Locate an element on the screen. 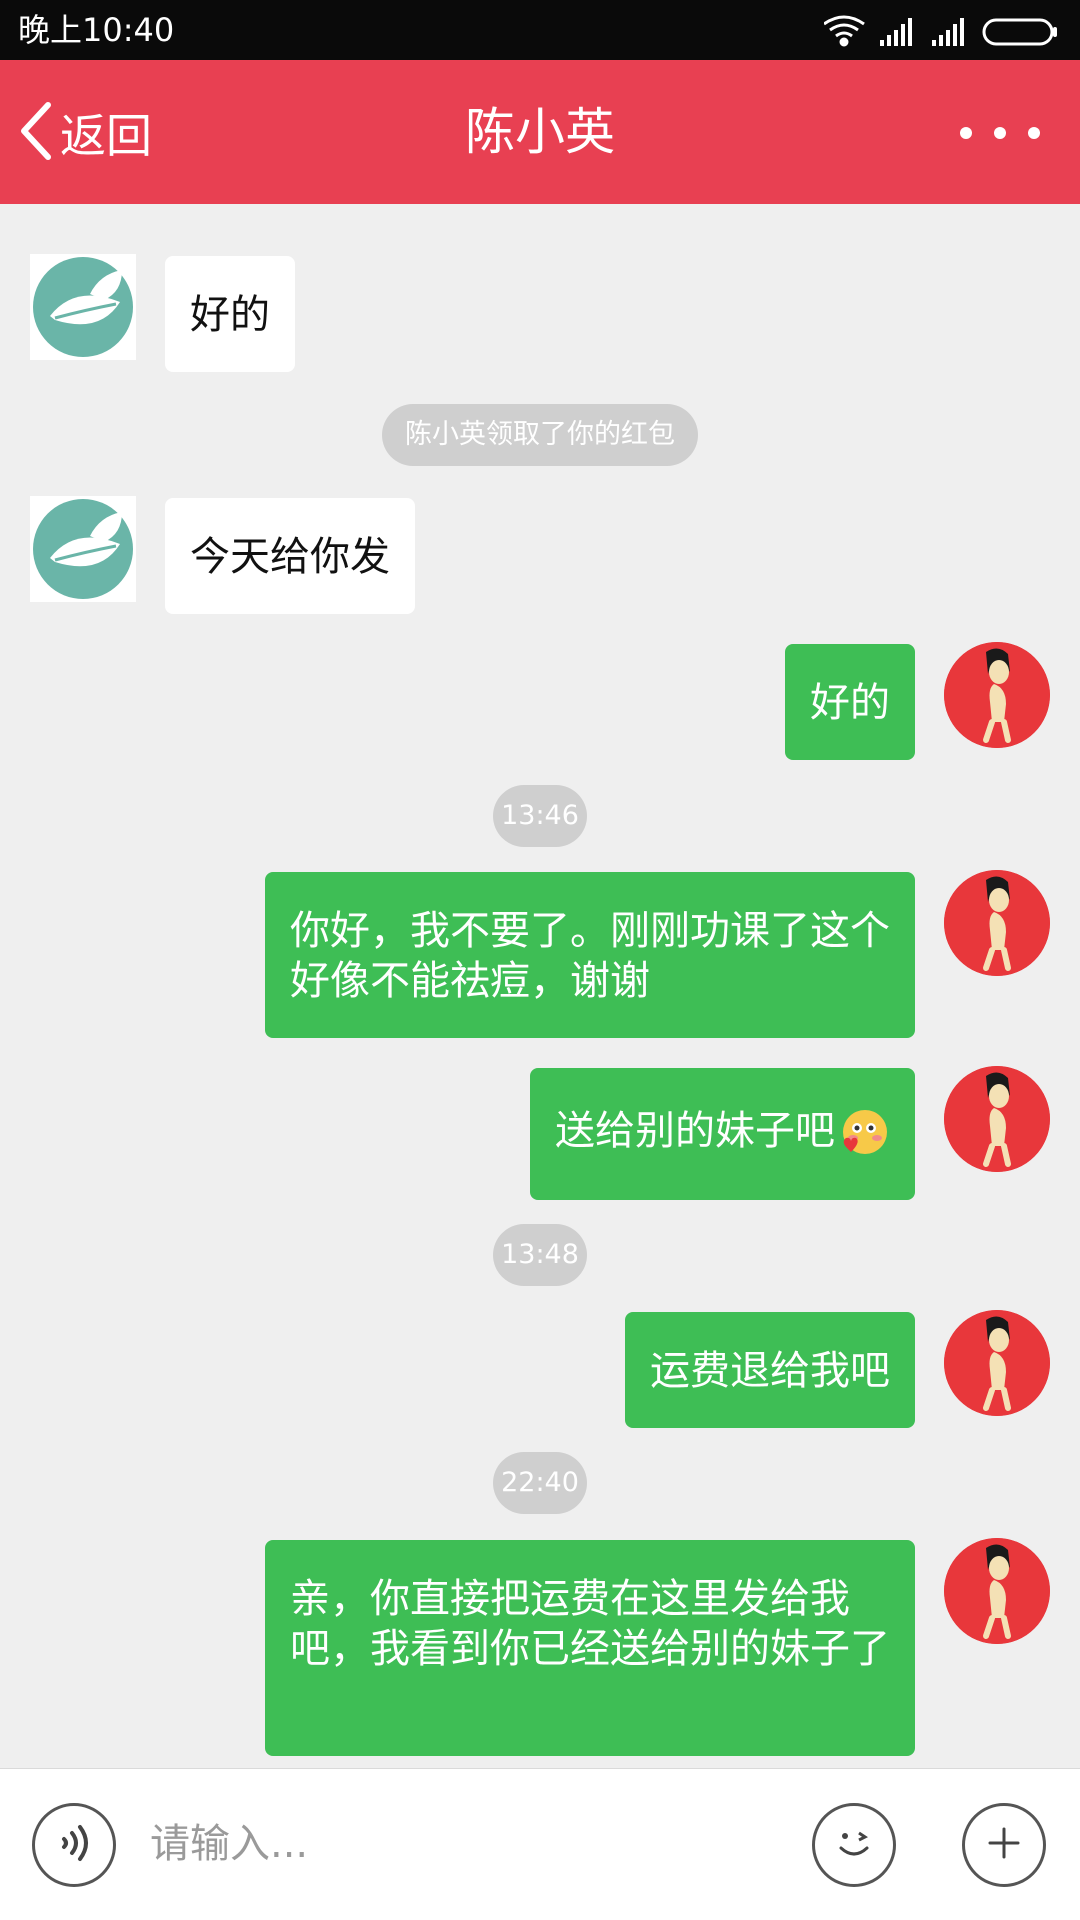 The width and height of the screenshot is (1080, 1920). emoji-button is located at coordinates (854, 1845).